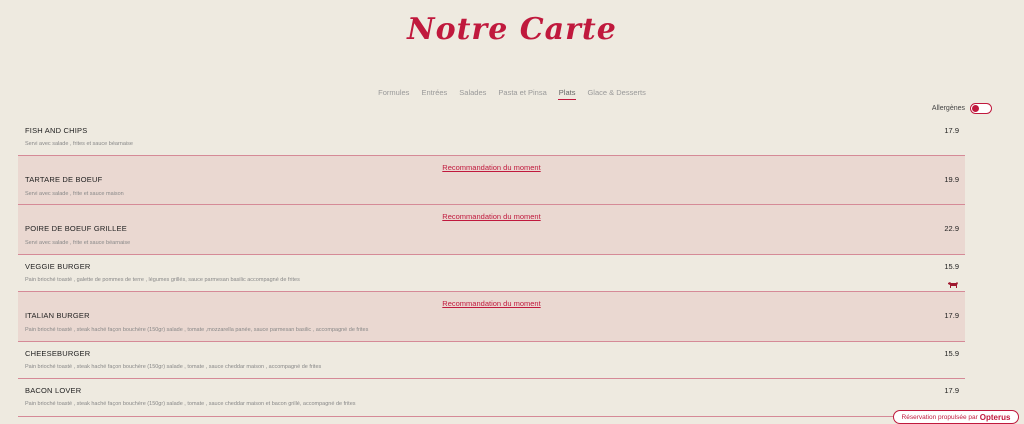 The height and width of the screenshot is (424, 1024). I want to click on page-title: Notre Carte, so click(512, 29).